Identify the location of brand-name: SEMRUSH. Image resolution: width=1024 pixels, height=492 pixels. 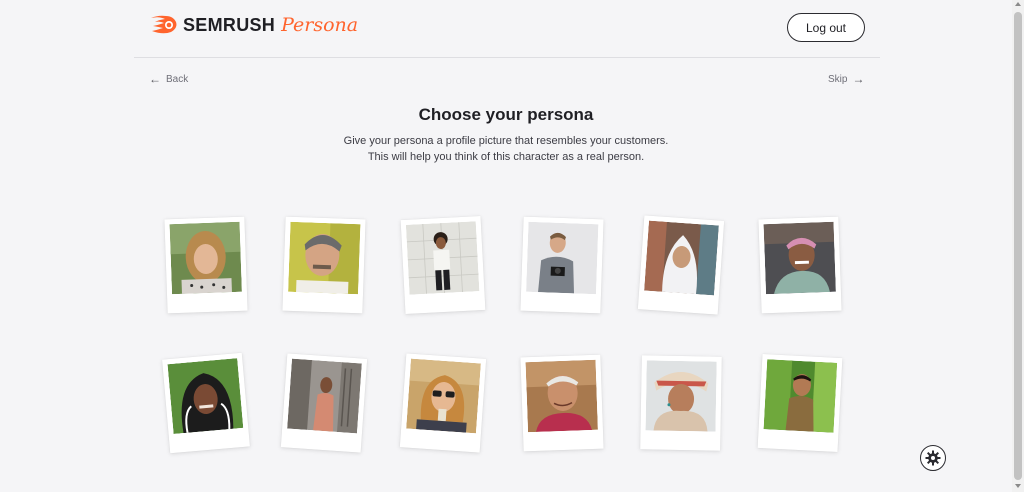
(229, 24).